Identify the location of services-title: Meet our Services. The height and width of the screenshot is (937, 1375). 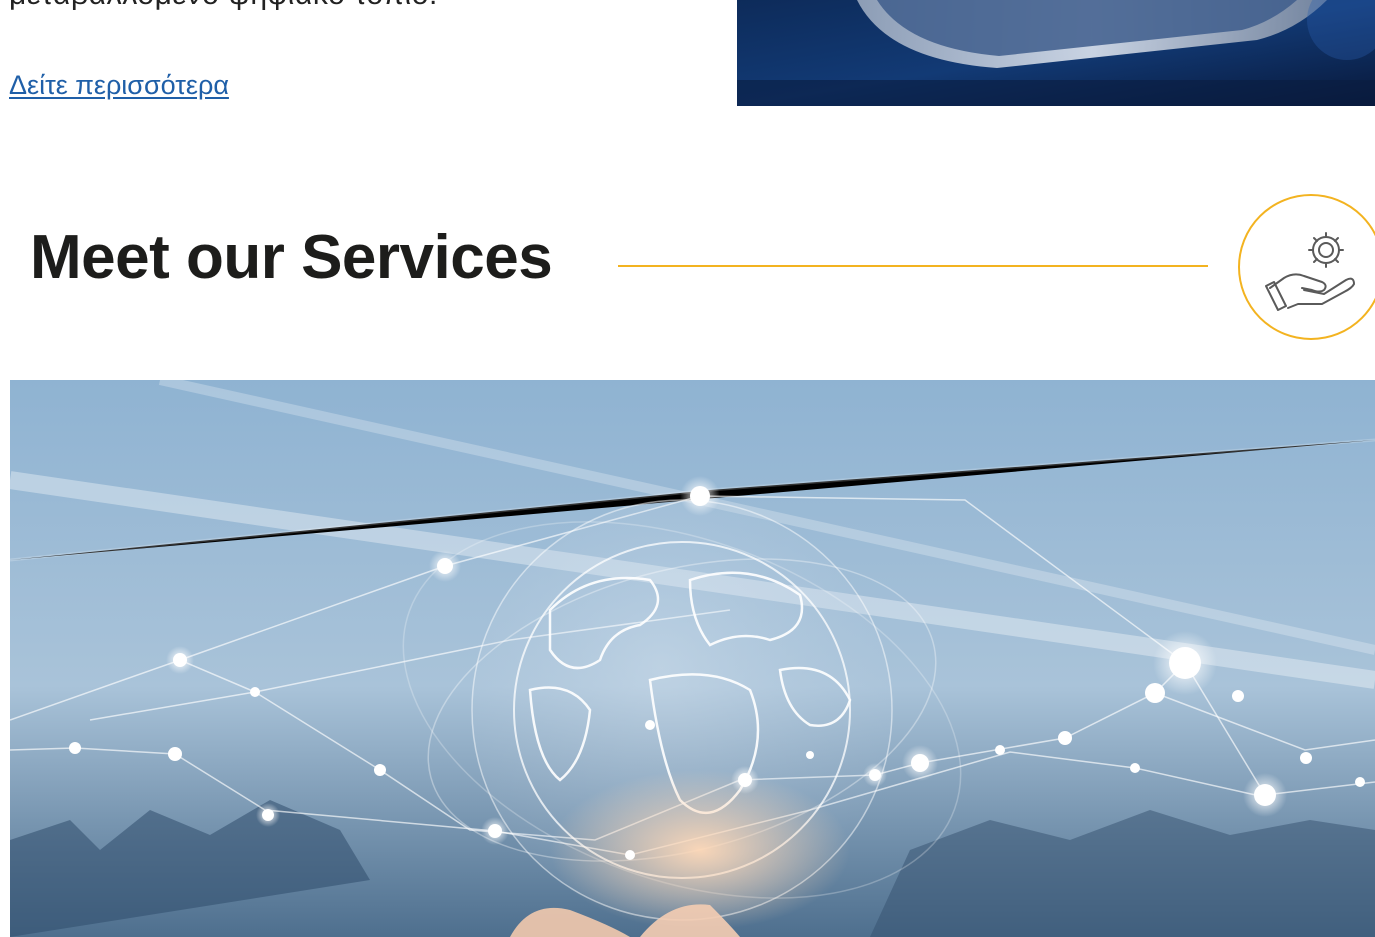
(291, 257).